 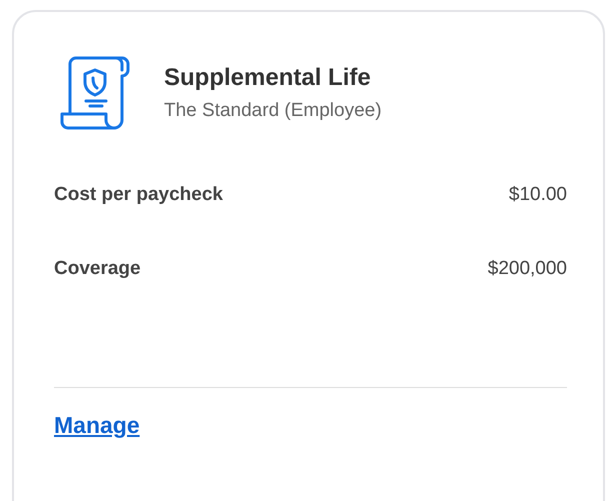 I want to click on policy-scroll-icon, so click(x=96, y=94).